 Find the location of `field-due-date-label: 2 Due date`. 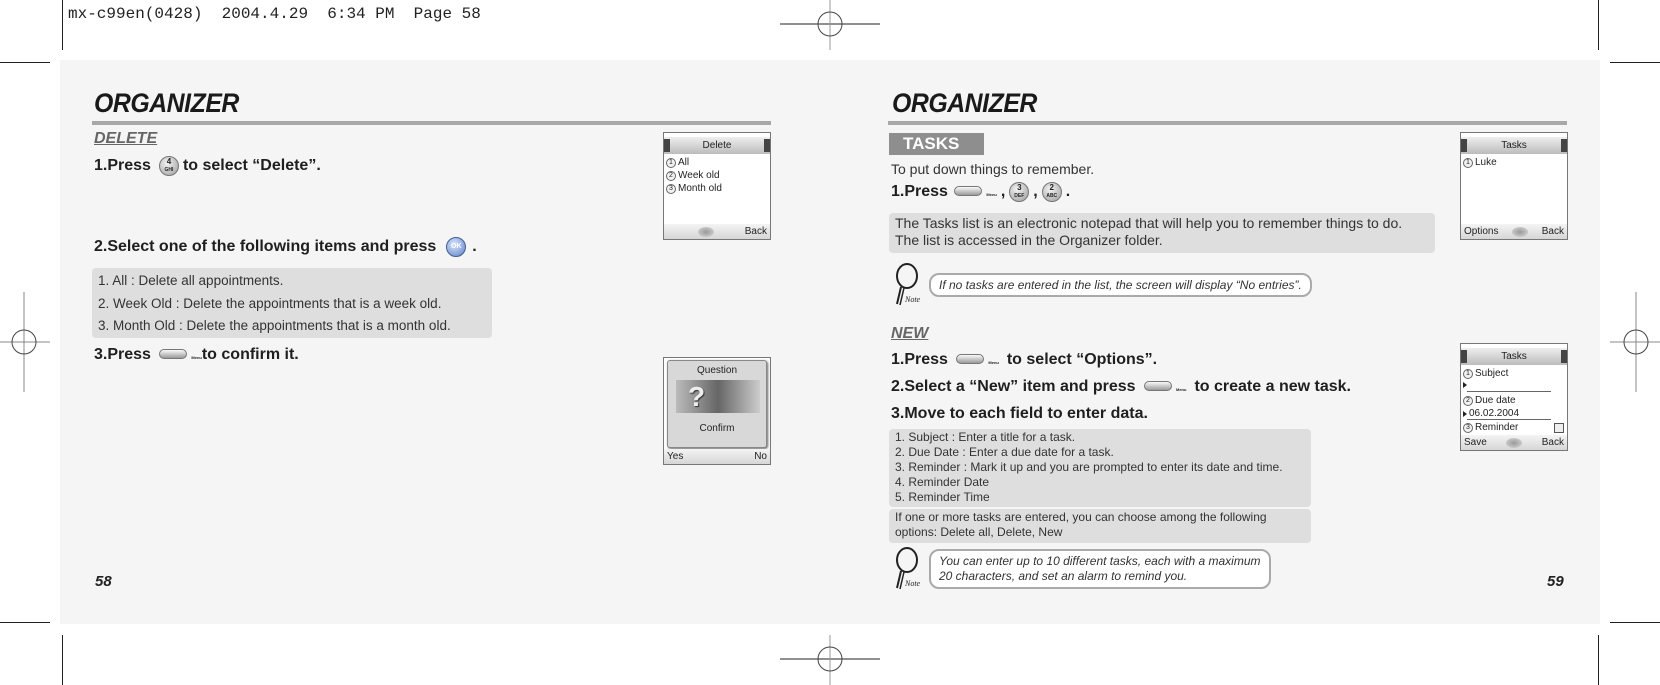

field-due-date-label: 2 Due date is located at coordinates (1489, 400).